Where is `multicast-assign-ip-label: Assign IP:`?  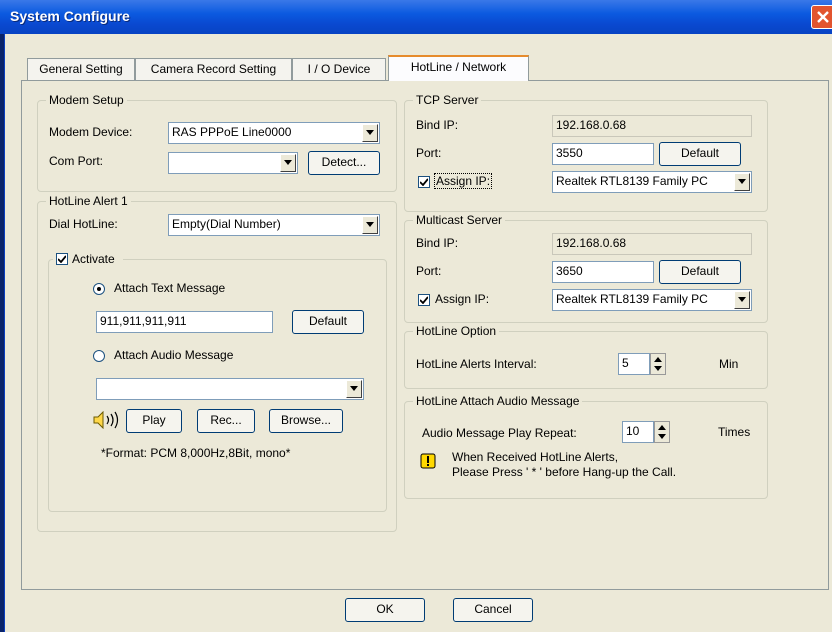 multicast-assign-ip-label: Assign IP: is located at coordinates (462, 299).